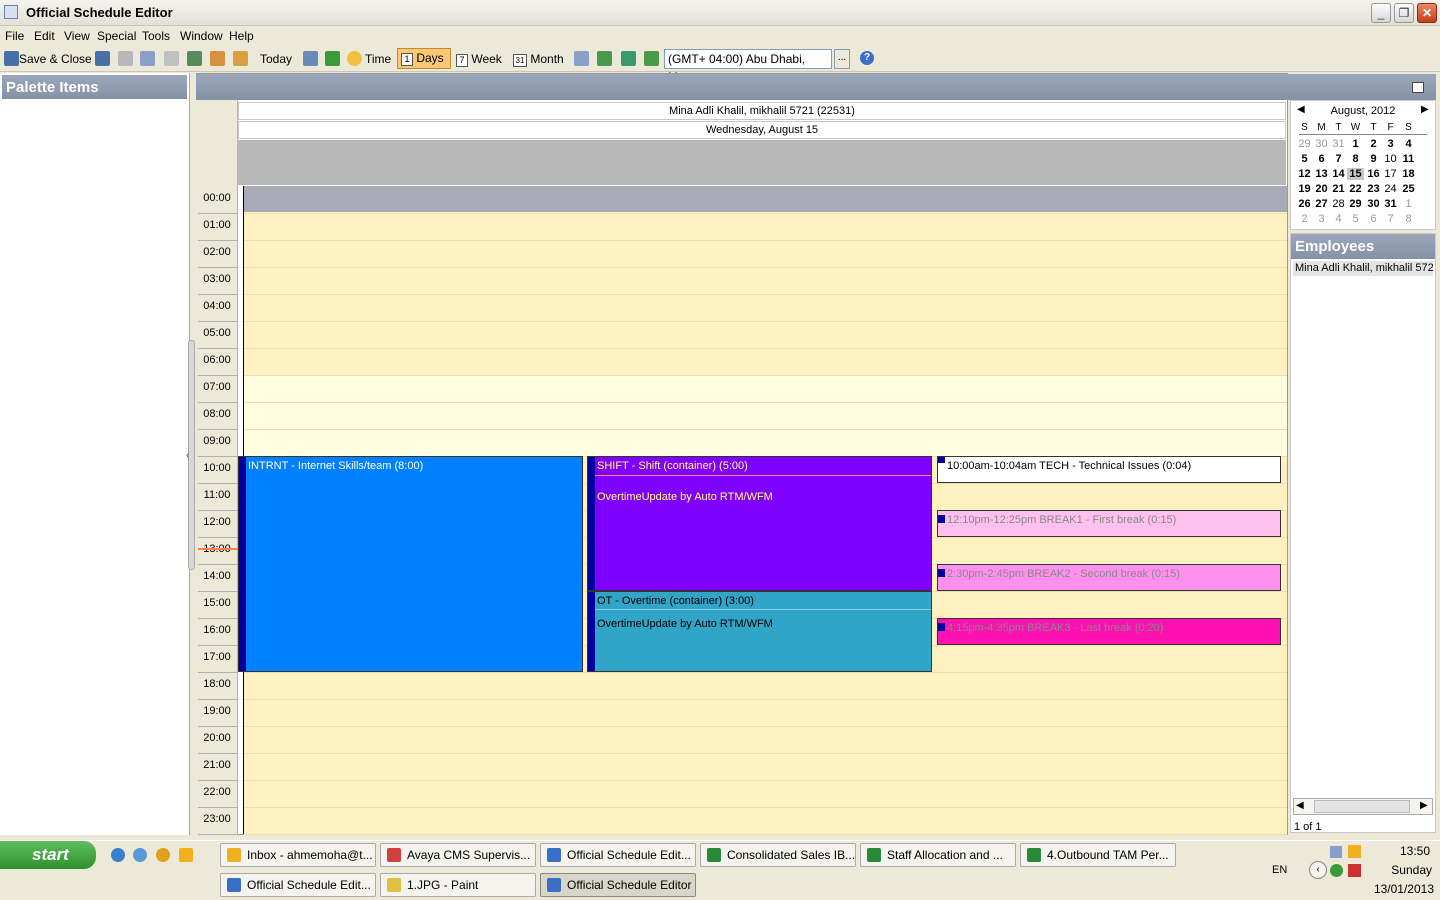 This screenshot has width=1440, height=900. Describe the element at coordinates (1321, 174) in the screenshot. I see `calendar-day: 13` at that location.